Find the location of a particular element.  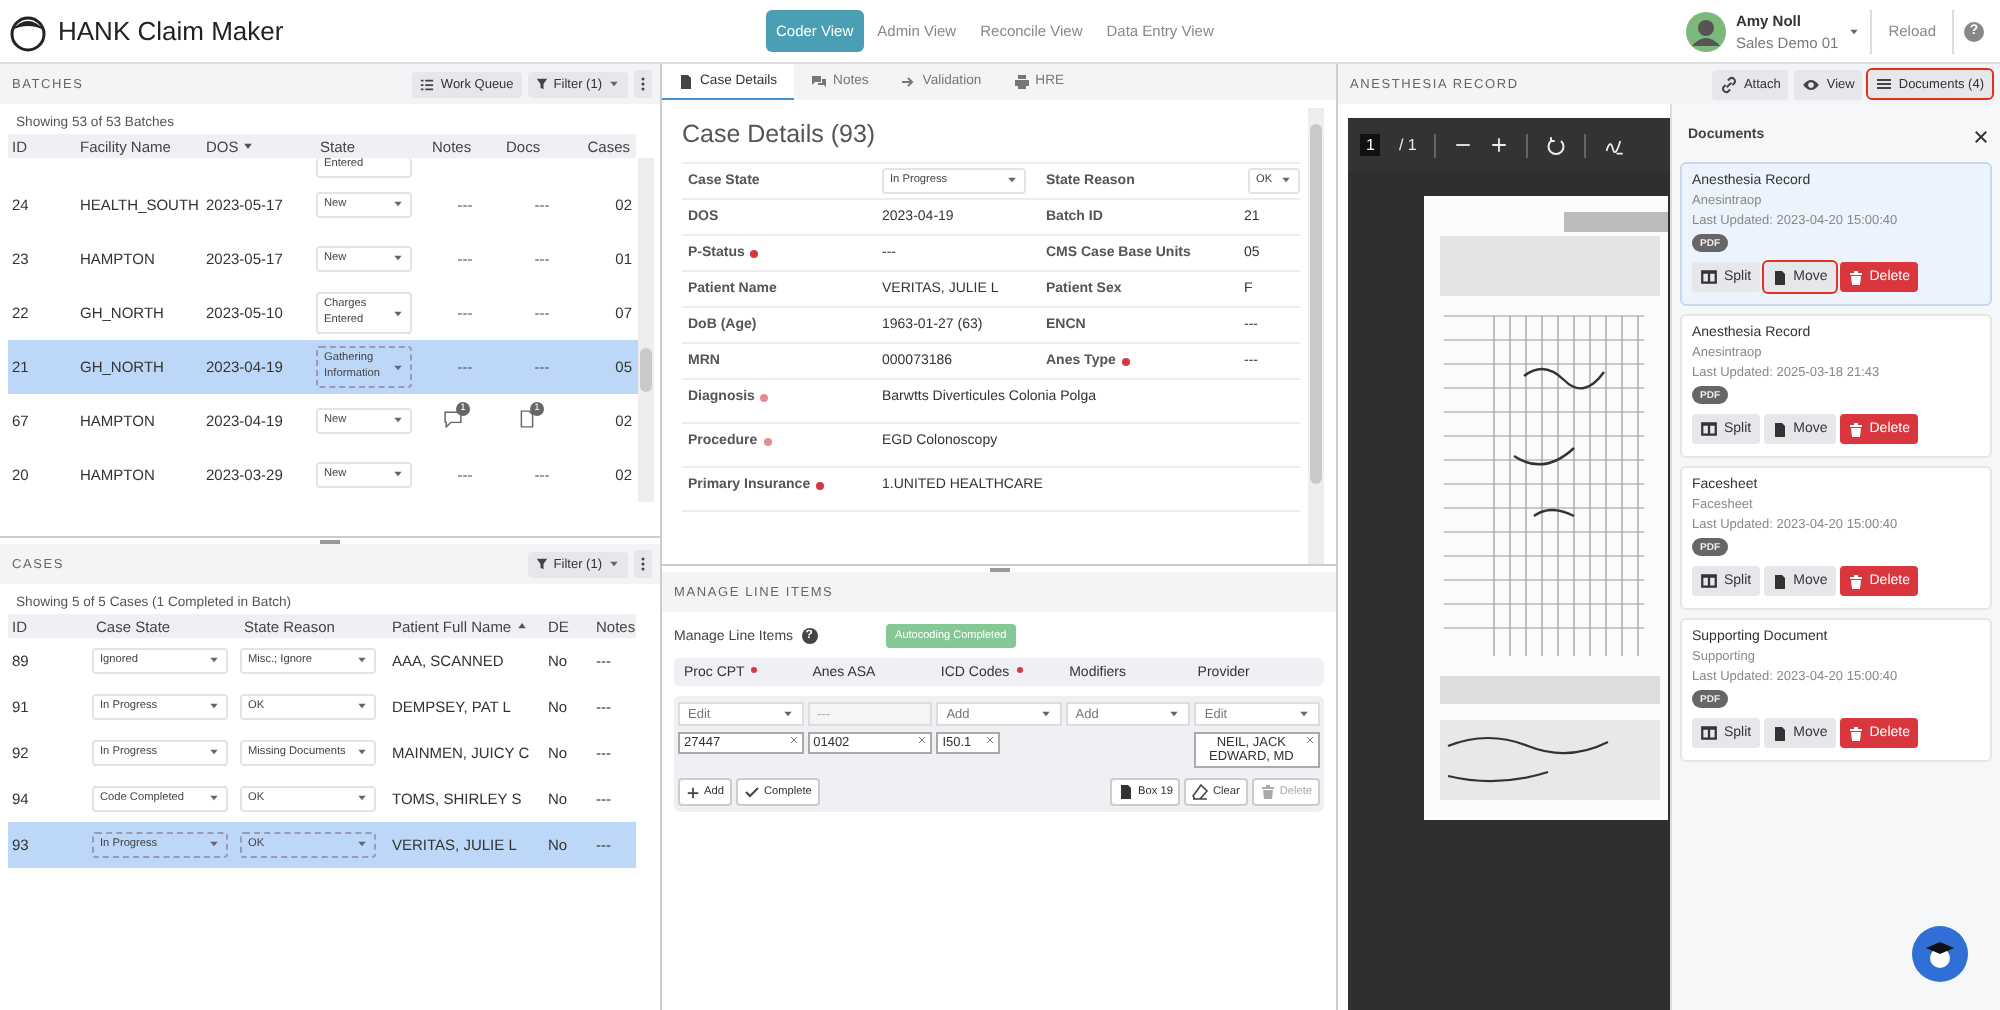

arrow-icon is located at coordinates (908, 81).